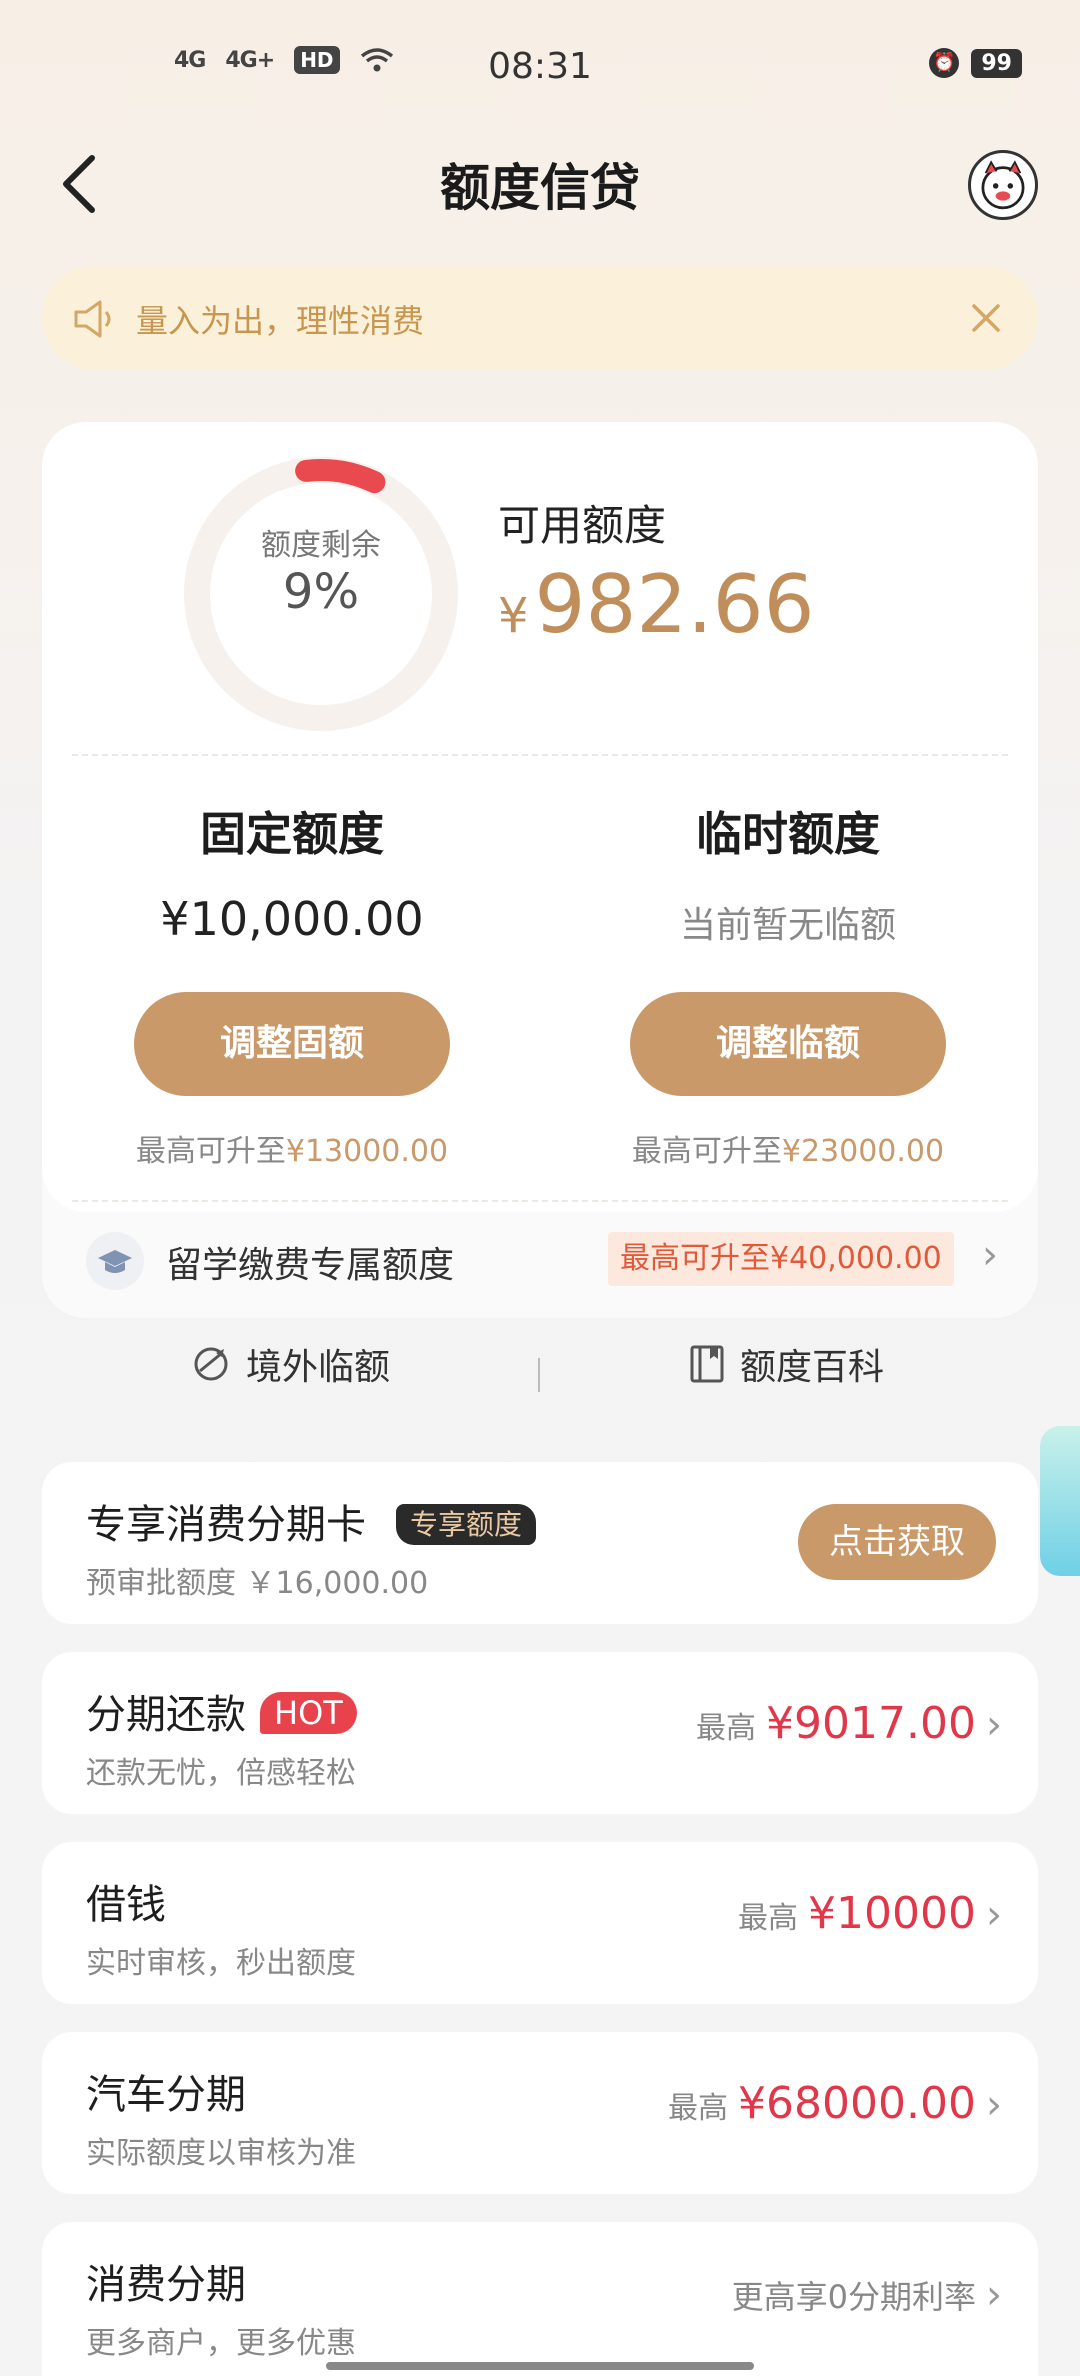 Image resolution: width=1080 pixels, height=2376 pixels. What do you see at coordinates (540, 318) in the screenshot?
I see `notice-banner: 量入为出，理性消费` at bounding box center [540, 318].